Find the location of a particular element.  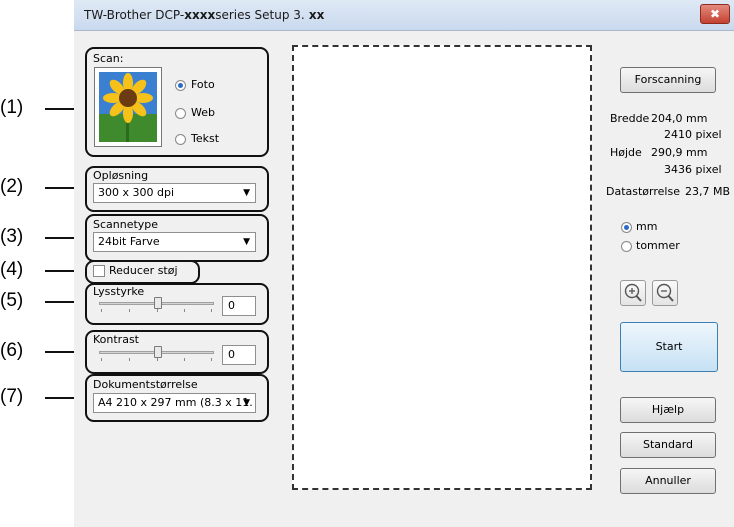

callout-2: (2) is located at coordinates (12, 186).